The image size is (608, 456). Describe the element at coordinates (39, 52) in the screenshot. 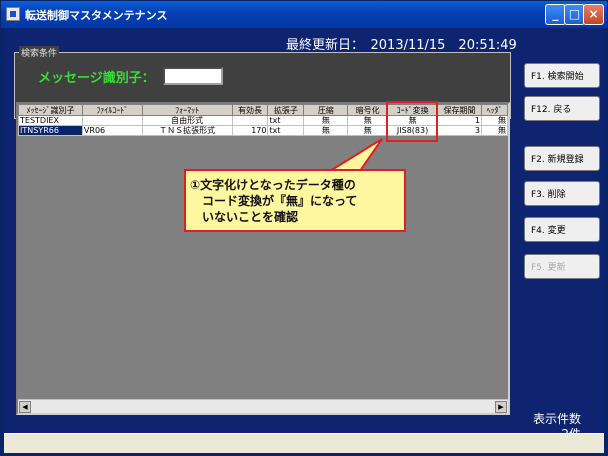

I see `search-group-legend: 検索条件` at that location.